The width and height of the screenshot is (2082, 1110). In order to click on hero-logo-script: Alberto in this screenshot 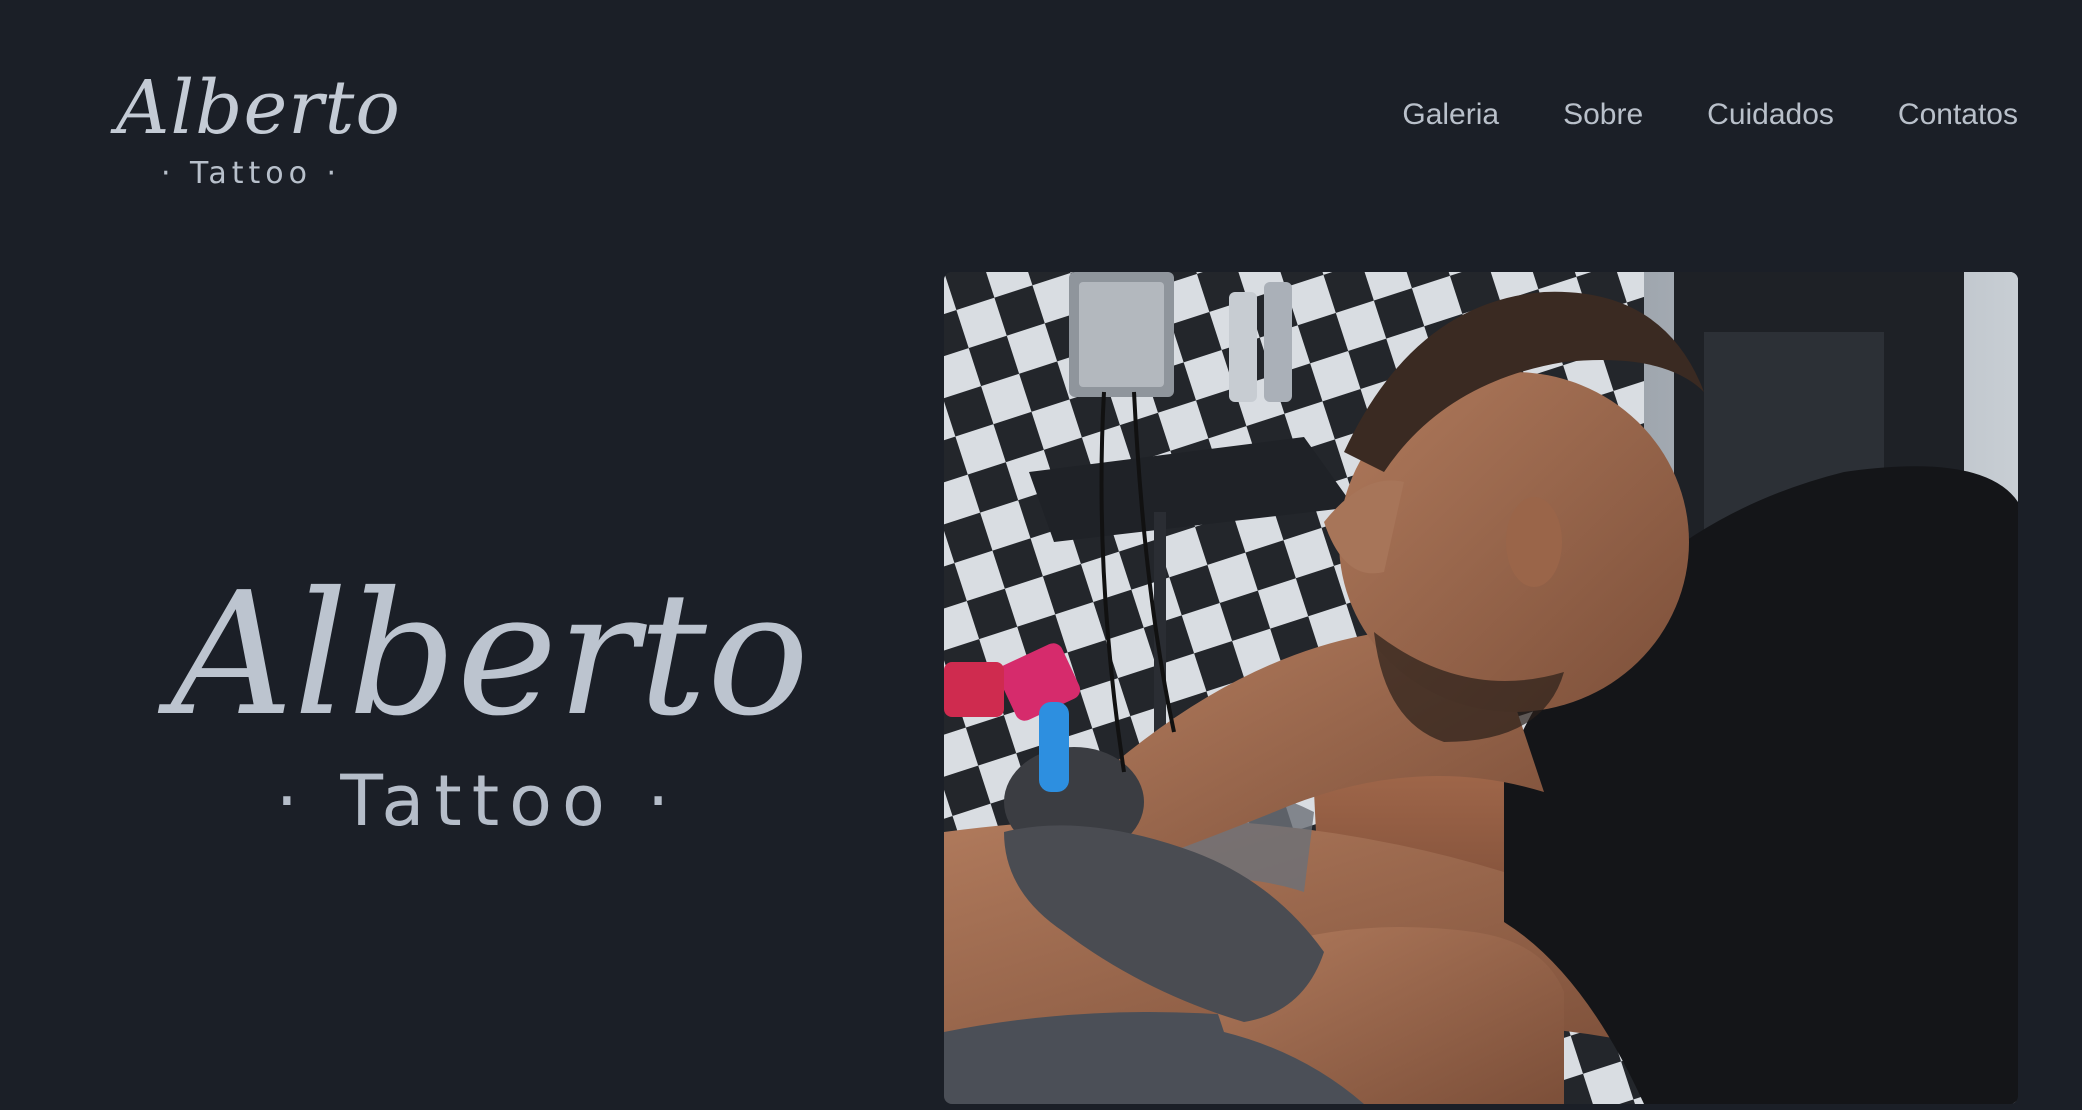, I will do `click(490, 655)`.